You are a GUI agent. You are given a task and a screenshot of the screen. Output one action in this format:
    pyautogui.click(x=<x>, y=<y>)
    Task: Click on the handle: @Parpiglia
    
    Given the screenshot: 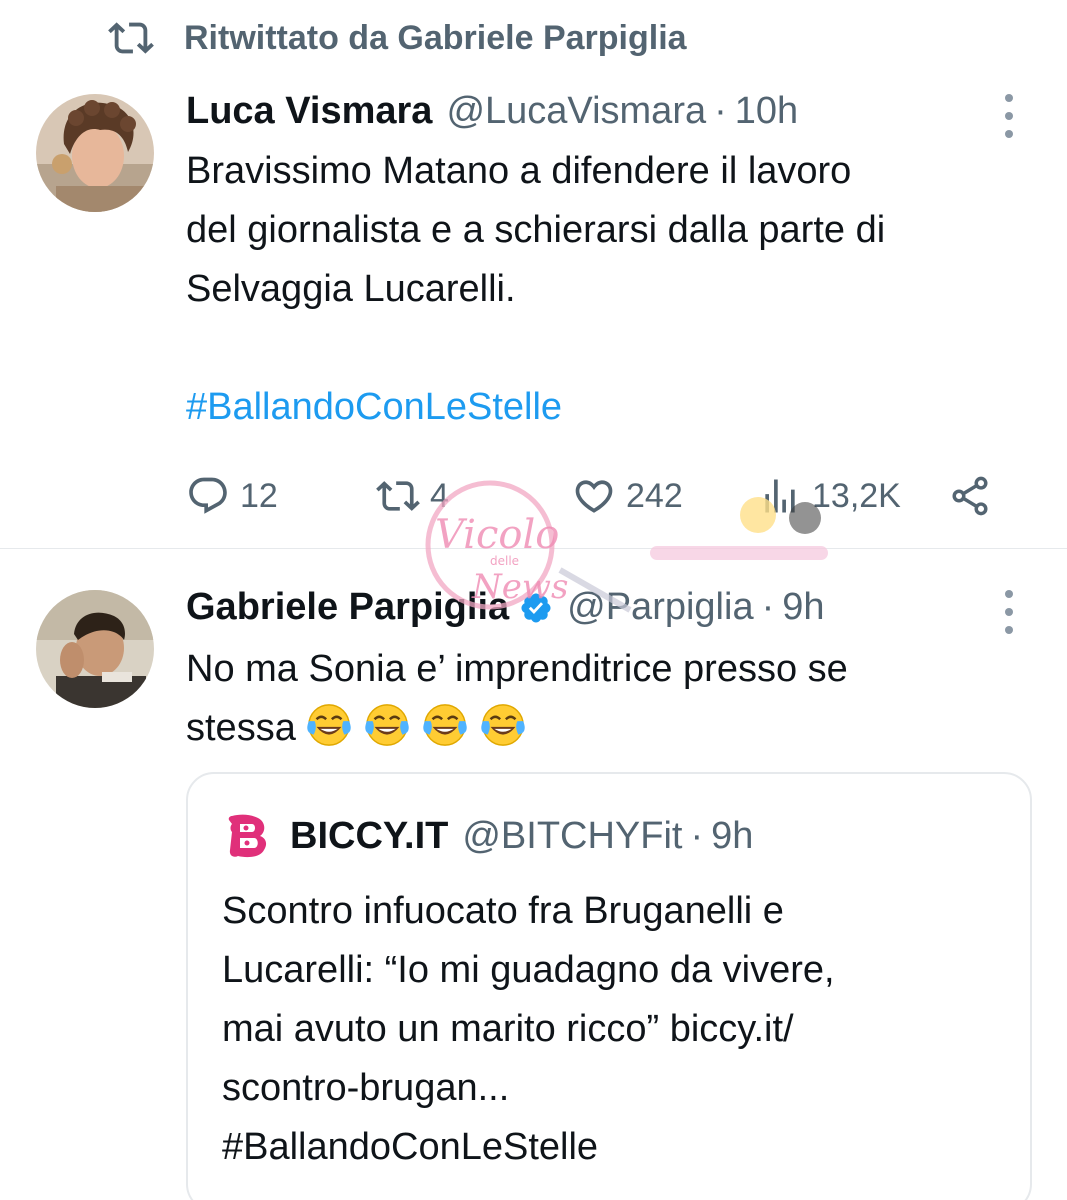 What is the action you would take?
    pyautogui.click(x=660, y=607)
    